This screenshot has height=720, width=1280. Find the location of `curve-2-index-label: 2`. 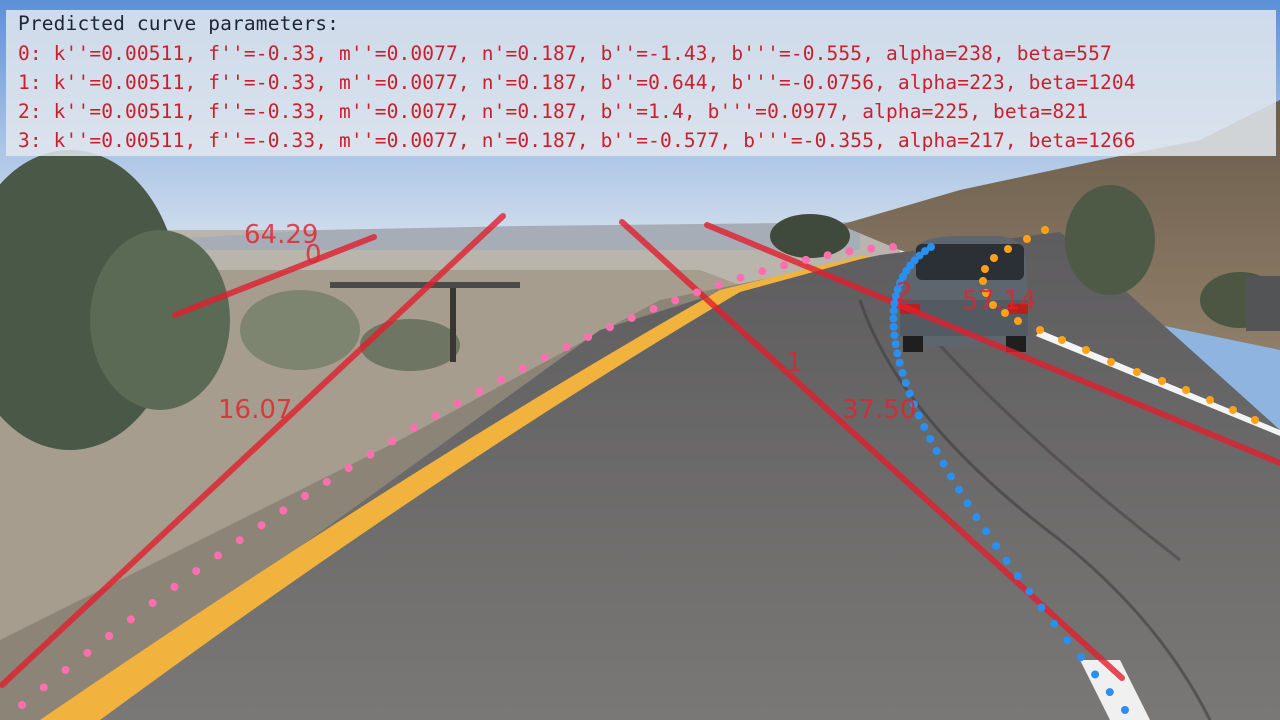

curve-2-index-label: 2 is located at coordinates (904, 293).